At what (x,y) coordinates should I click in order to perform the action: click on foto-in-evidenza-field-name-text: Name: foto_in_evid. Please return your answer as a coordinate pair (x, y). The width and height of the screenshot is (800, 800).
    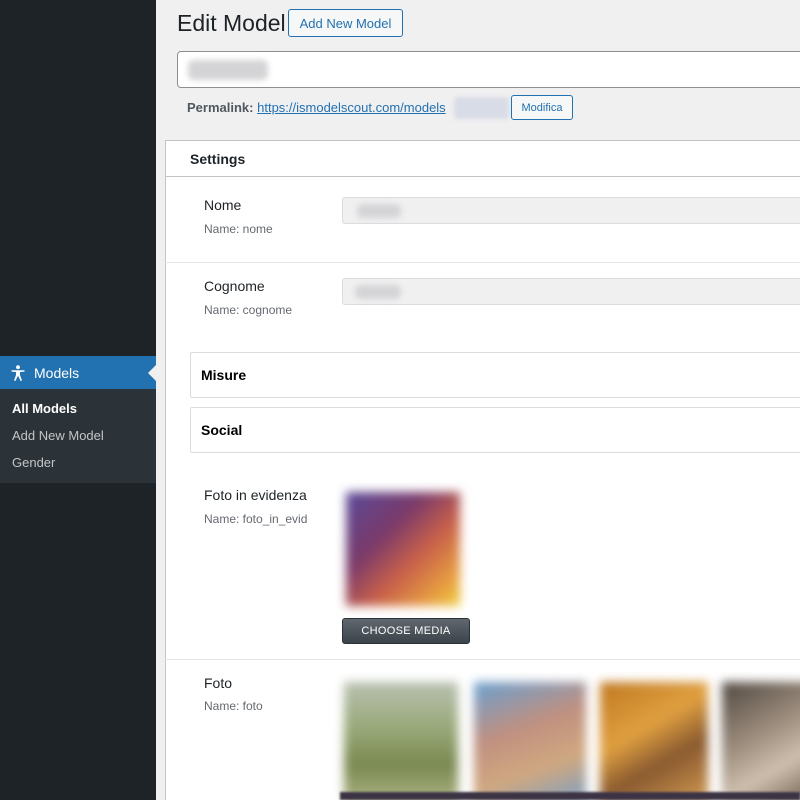
    Looking at the image, I should click on (256, 519).